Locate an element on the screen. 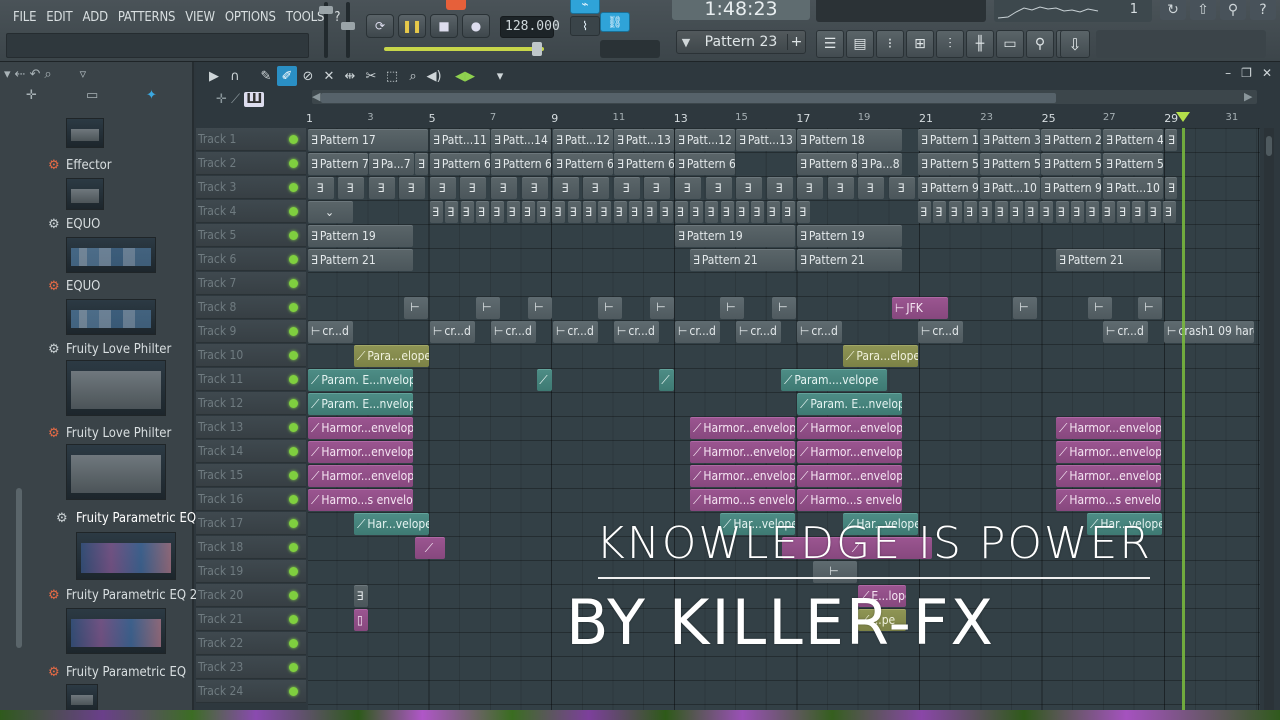 The width and height of the screenshot is (1280, 720). menu-edit: EDIT is located at coordinates (59, 18).